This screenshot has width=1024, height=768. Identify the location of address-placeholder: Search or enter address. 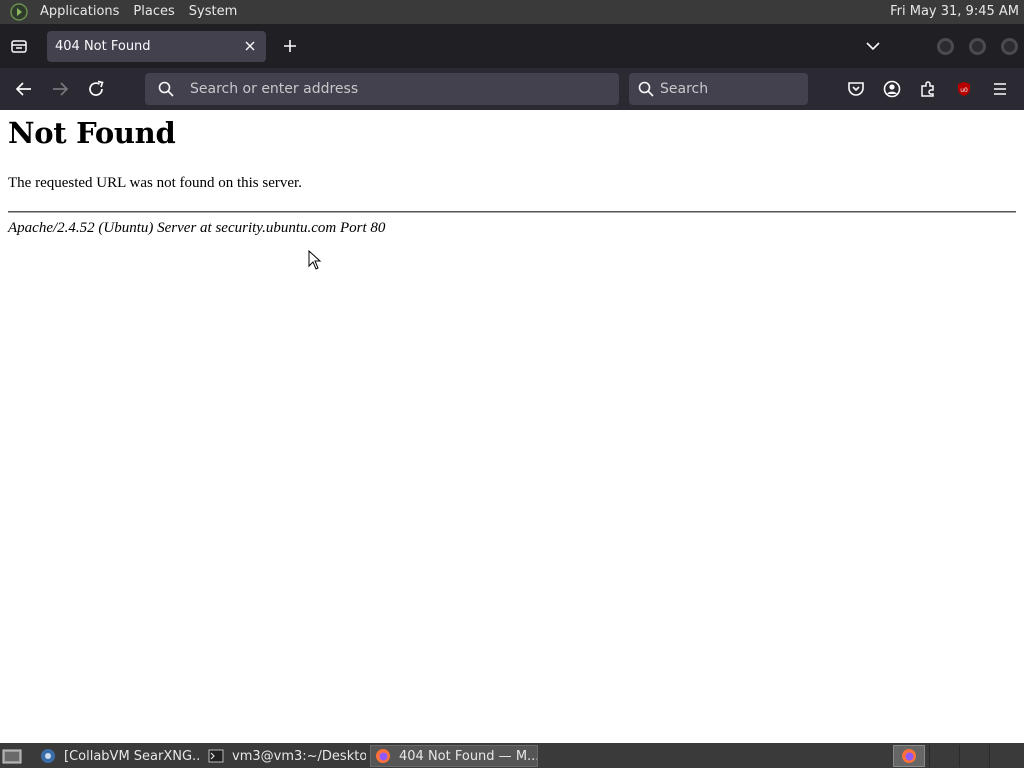
(274, 89).